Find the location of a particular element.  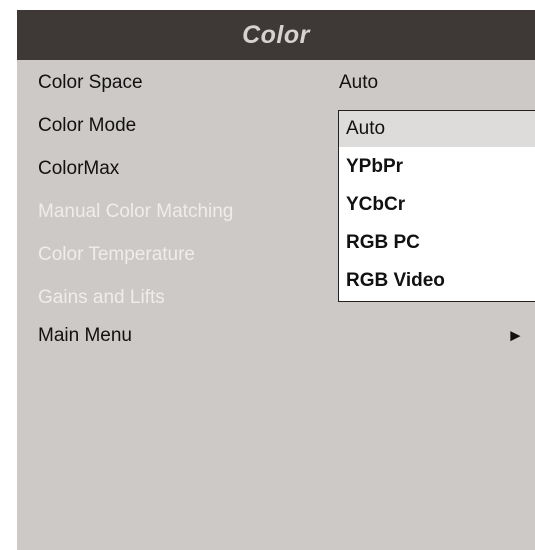

menu-item-colormax: ColorMax is located at coordinates (78, 169).